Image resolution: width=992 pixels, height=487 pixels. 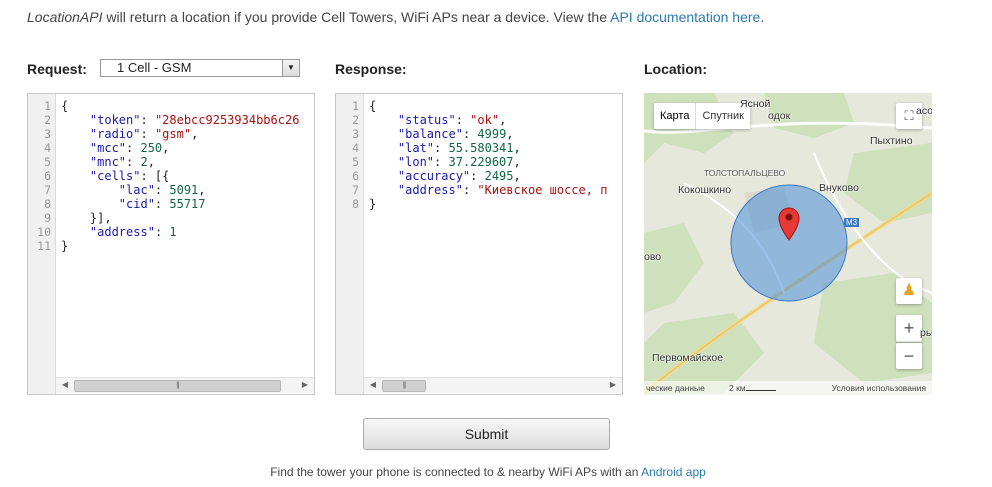 What do you see at coordinates (675, 388) in the screenshot?
I see `map-data-credit: ческие данные` at bounding box center [675, 388].